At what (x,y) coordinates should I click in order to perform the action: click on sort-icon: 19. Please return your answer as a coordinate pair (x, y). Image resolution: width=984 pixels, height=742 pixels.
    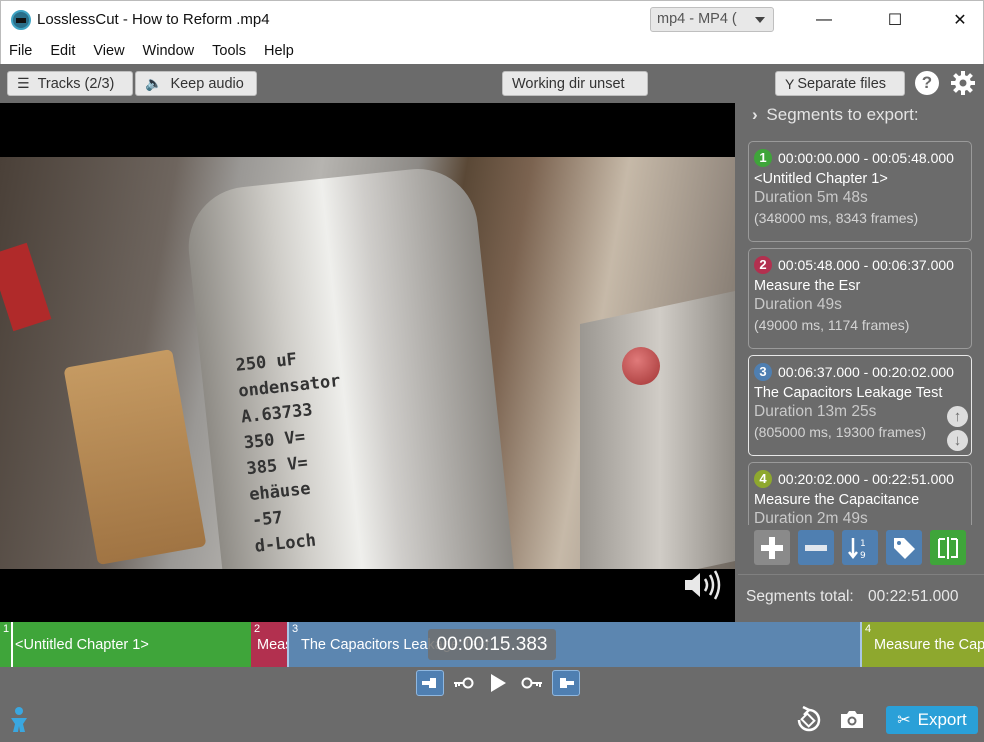
    Looking at the image, I should click on (857, 549).